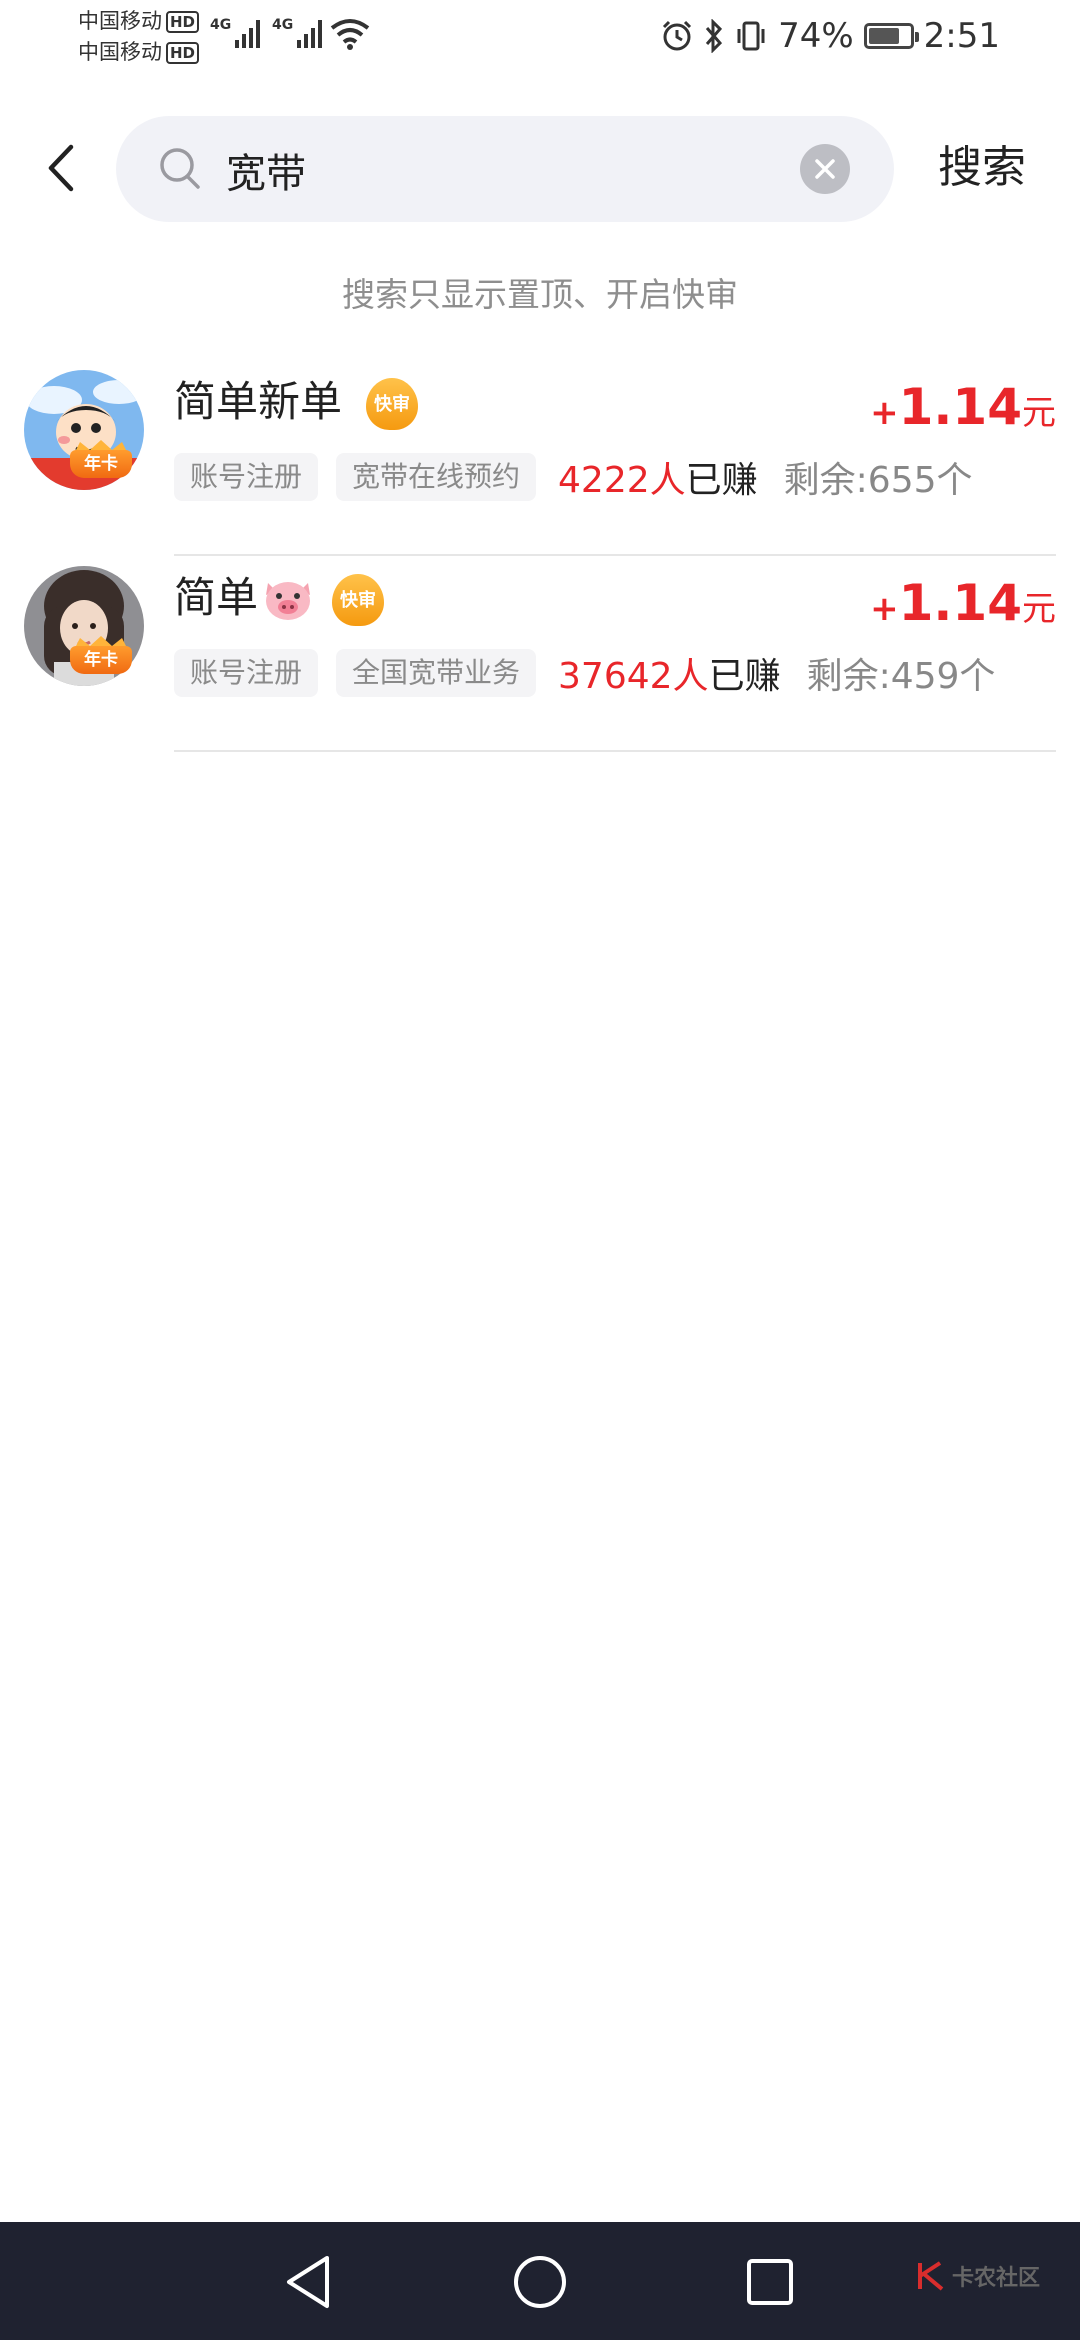 This screenshot has width=1080, height=2340. Describe the element at coordinates (139, 37) in the screenshot. I see `carrier-info: 中国移动 HD 中国移动 HD` at that location.